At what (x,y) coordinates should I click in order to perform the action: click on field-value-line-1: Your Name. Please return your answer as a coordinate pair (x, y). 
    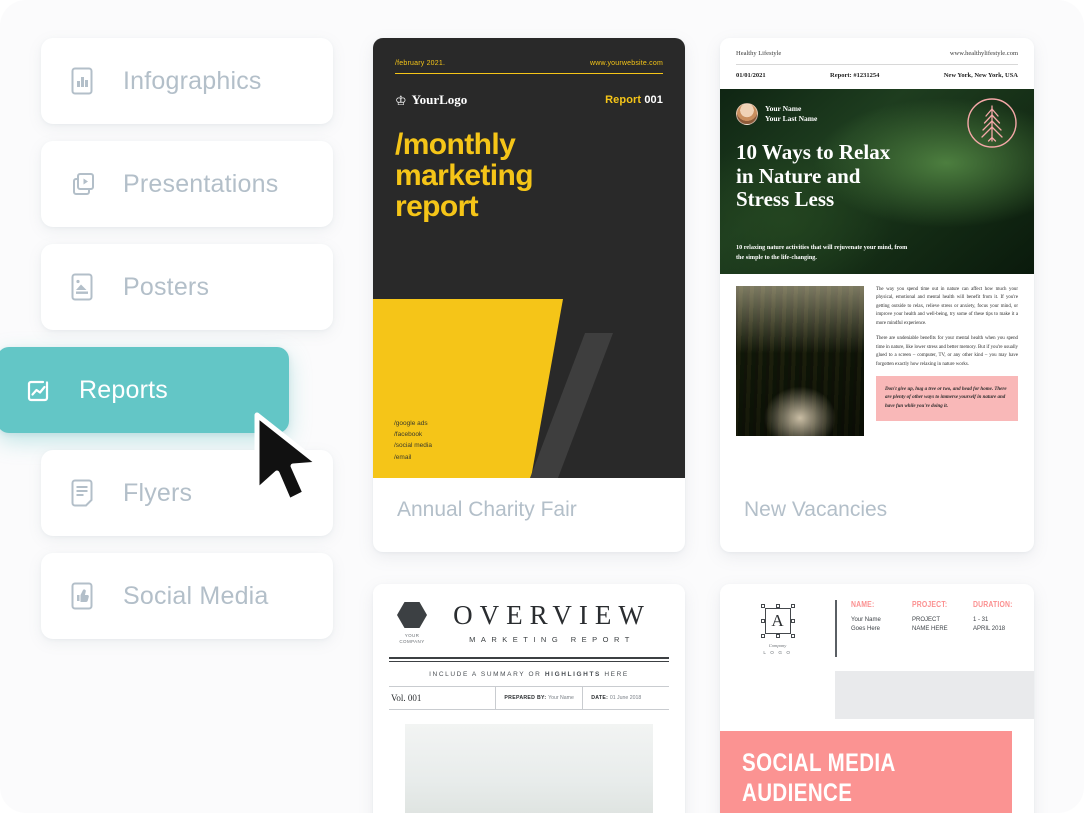
    Looking at the image, I should click on (866, 620).